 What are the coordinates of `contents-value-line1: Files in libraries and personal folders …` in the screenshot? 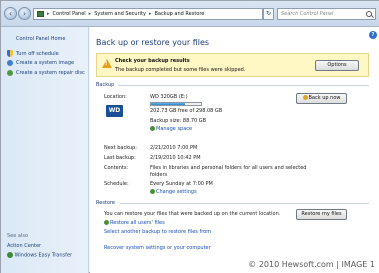 It's located at (228, 168).